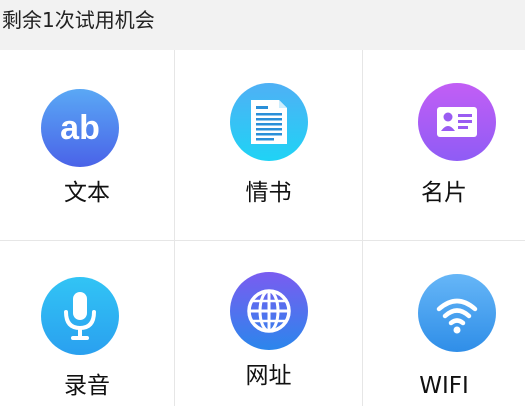  Describe the element at coordinates (268, 193) in the screenshot. I see `grid-item-label: 情书` at that location.